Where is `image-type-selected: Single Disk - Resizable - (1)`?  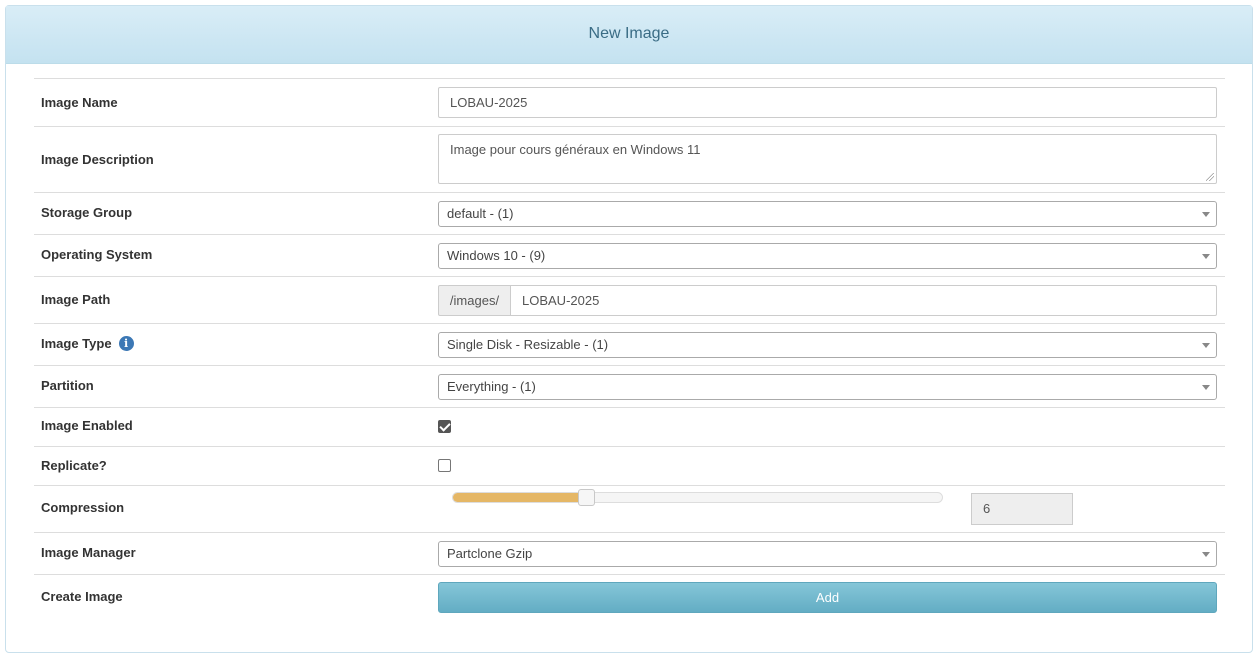 image-type-selected: Single Disk - Resizable - (1) is located at coordinates (528, 344).